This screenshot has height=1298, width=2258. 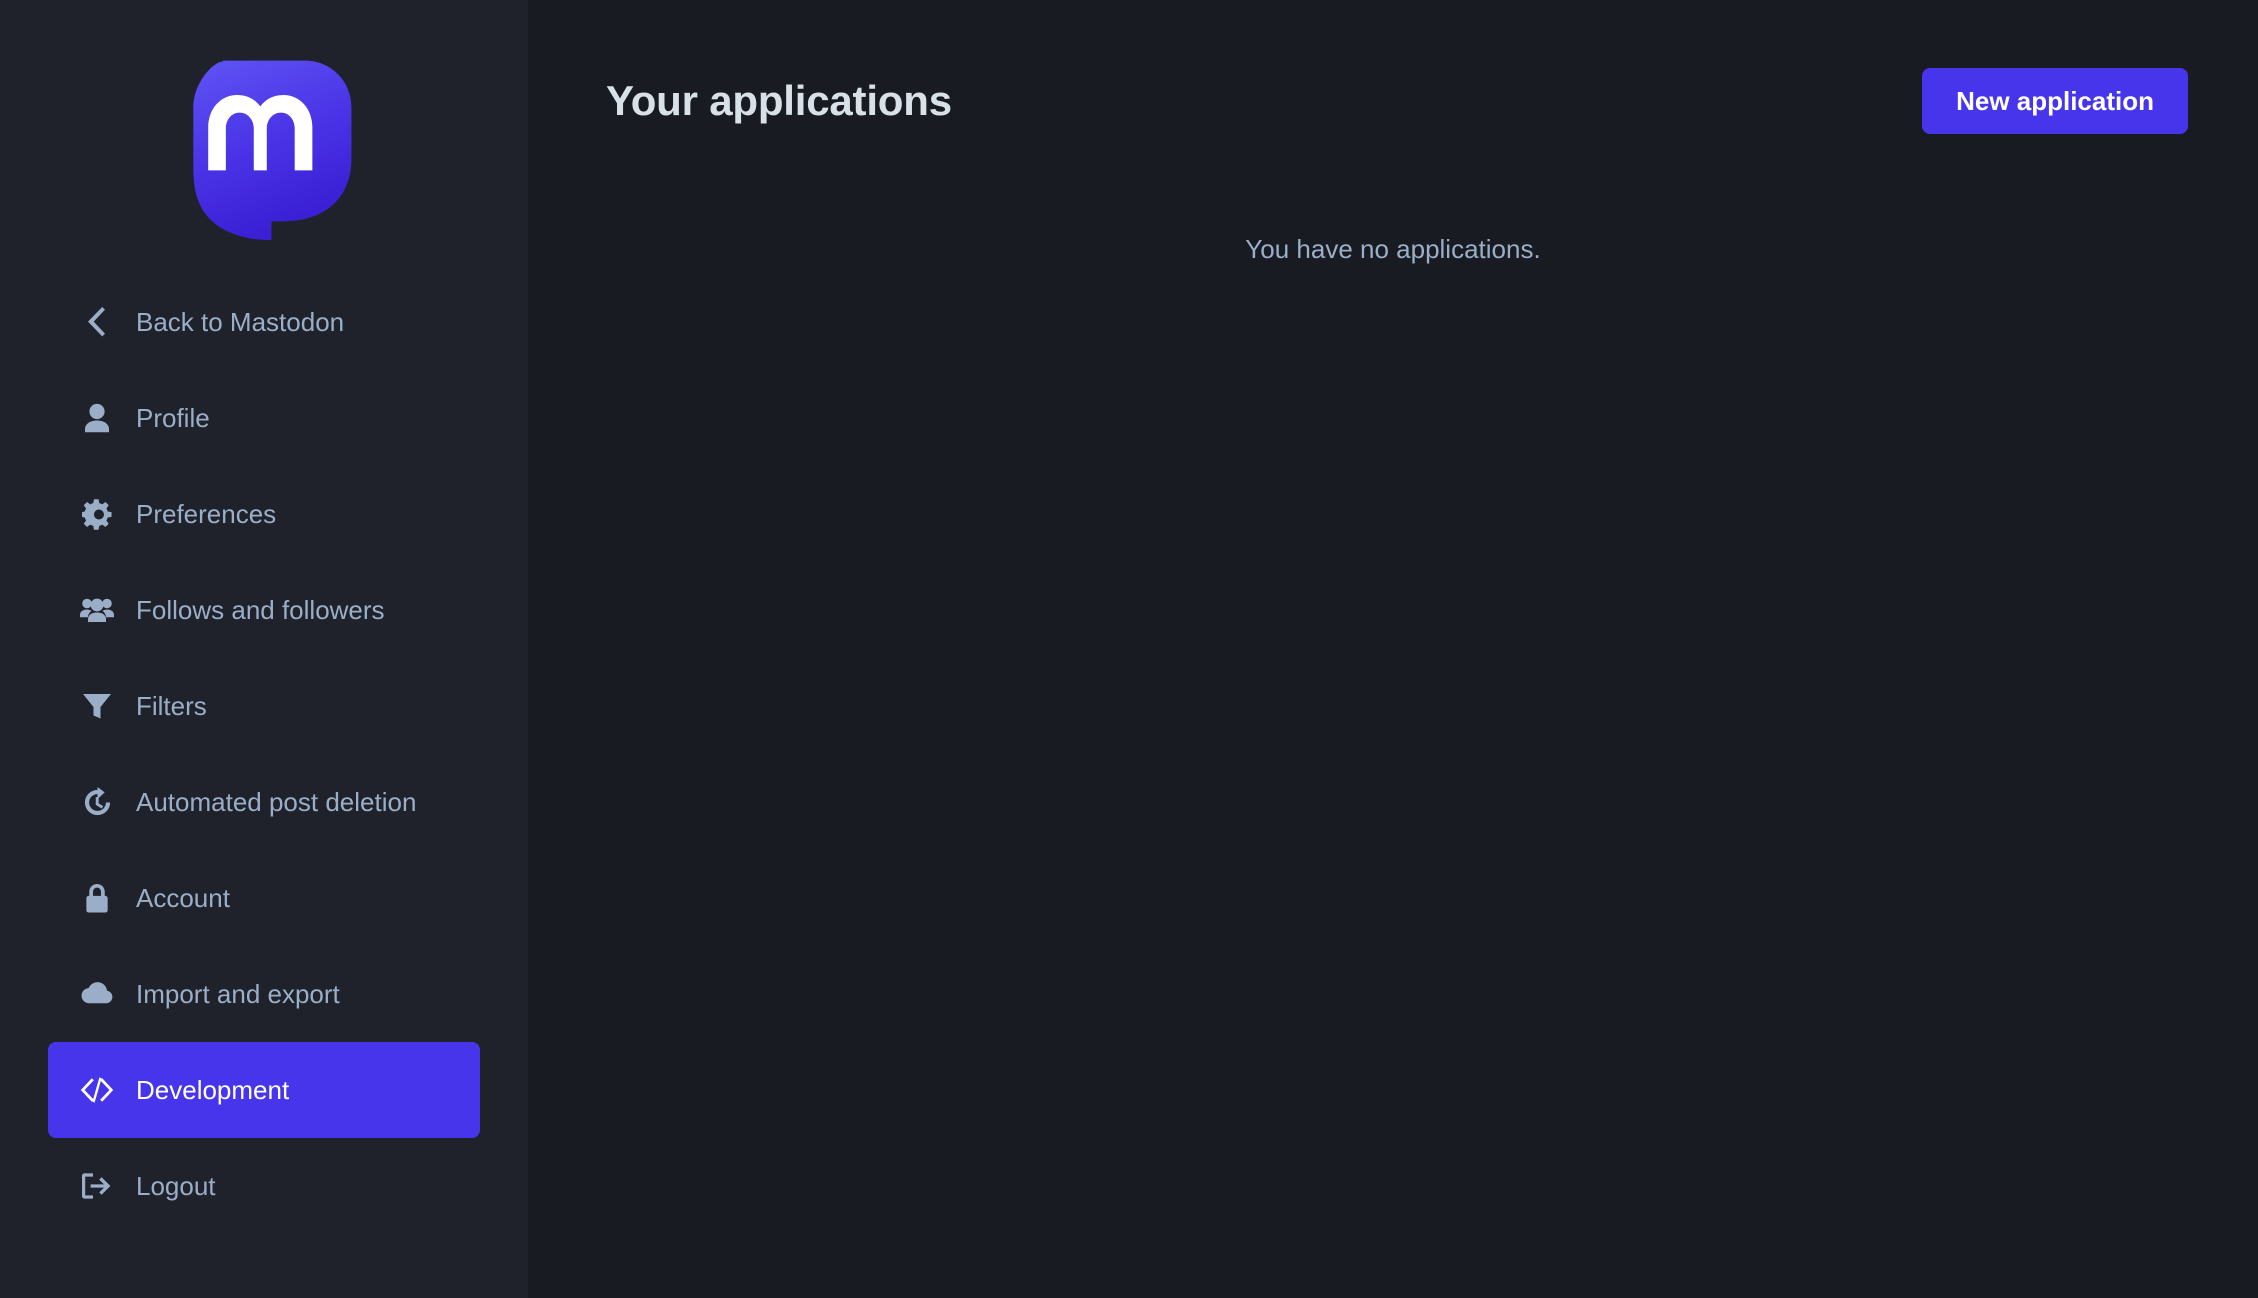 I want to click on sidebar-item-development: Development, so click(x=264, y=1090).